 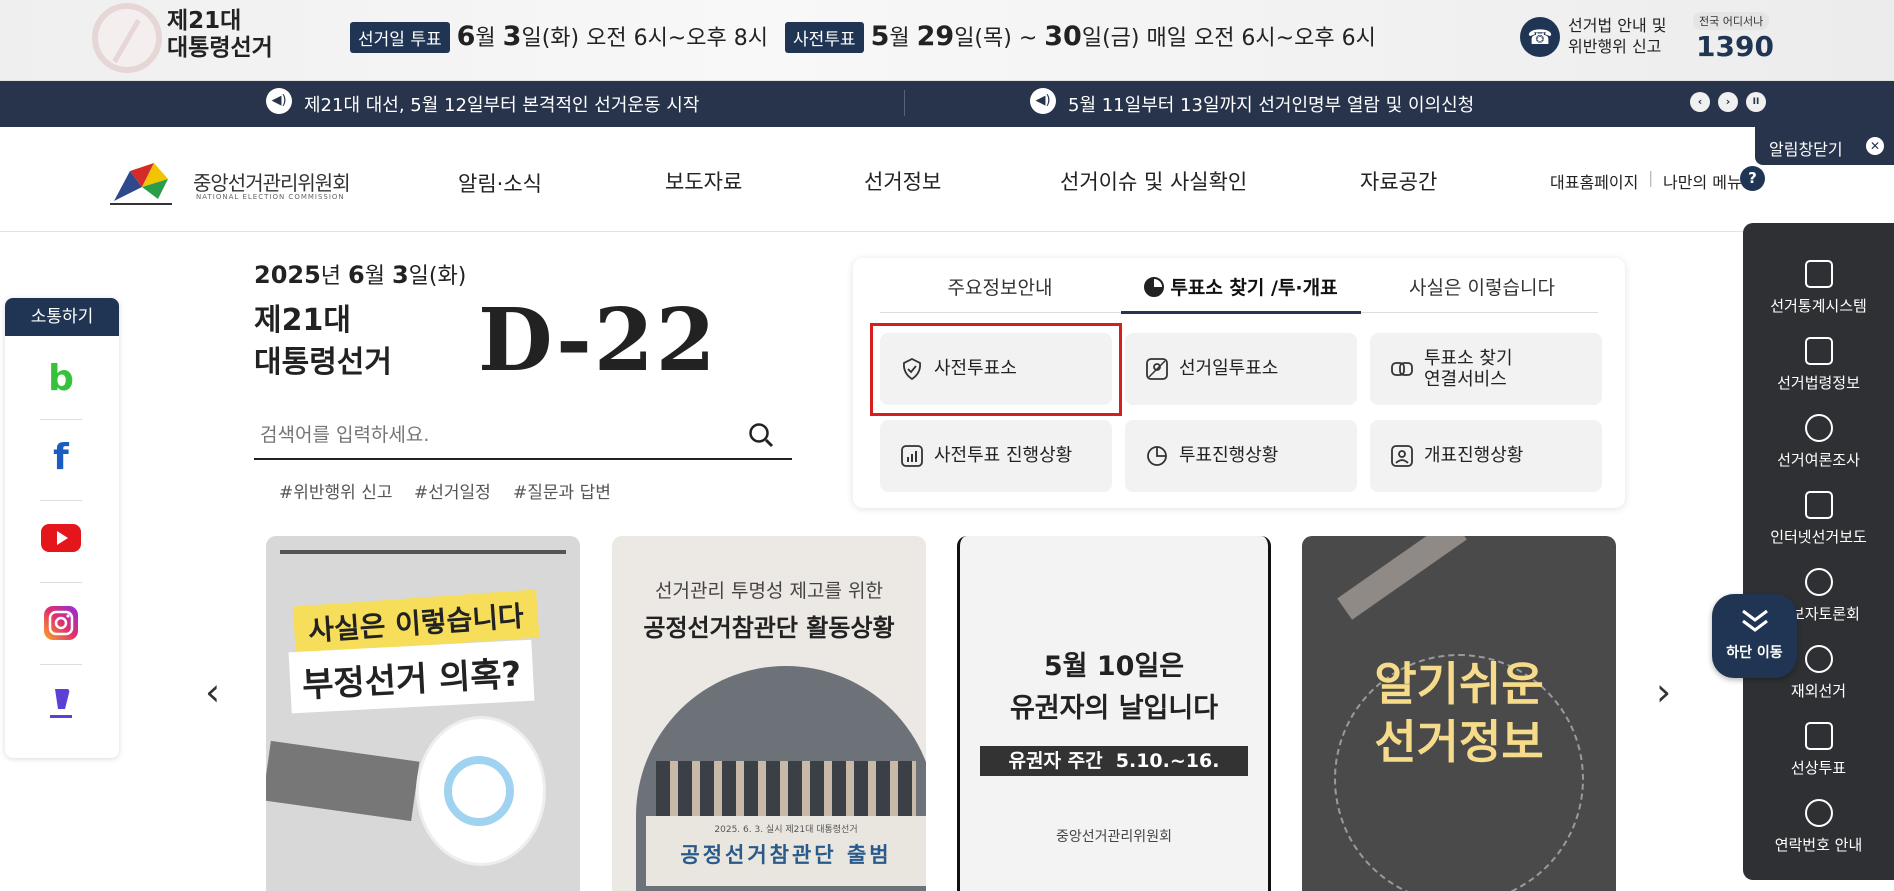 What do you see at coordinates (1617, 25) in the screenshot?
I see `law-line1: 선거법 안내 및` at bounding box center [1617, 25].